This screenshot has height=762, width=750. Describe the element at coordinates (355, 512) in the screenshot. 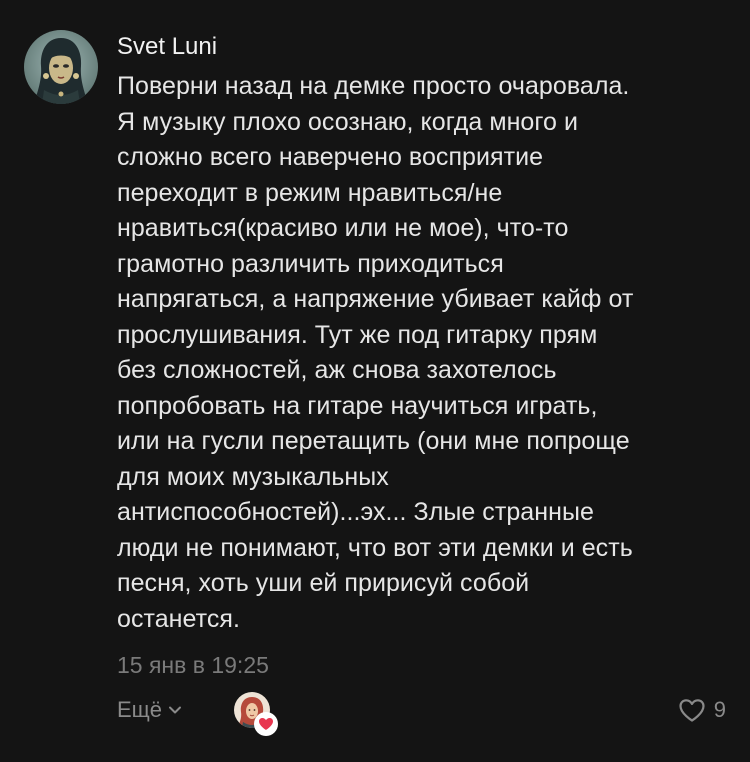

I see `comment-line: антиспособностей)...эх... Злые странные` at that location.